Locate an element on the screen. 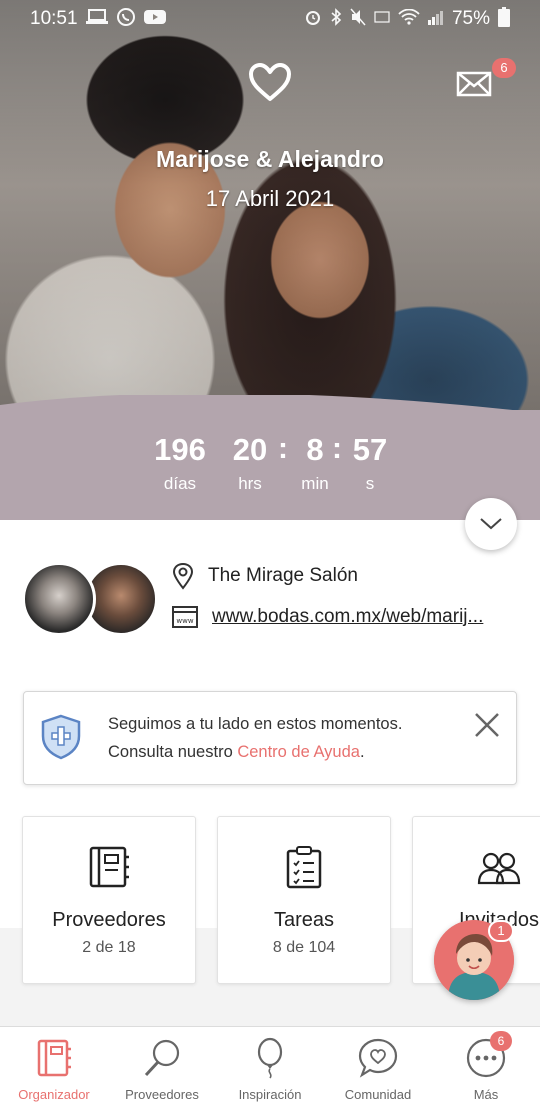 The width and height of the screenshot is (540, 1110). nav-item-inspiracion: Inspiración is located at coordinates (270, 1068).